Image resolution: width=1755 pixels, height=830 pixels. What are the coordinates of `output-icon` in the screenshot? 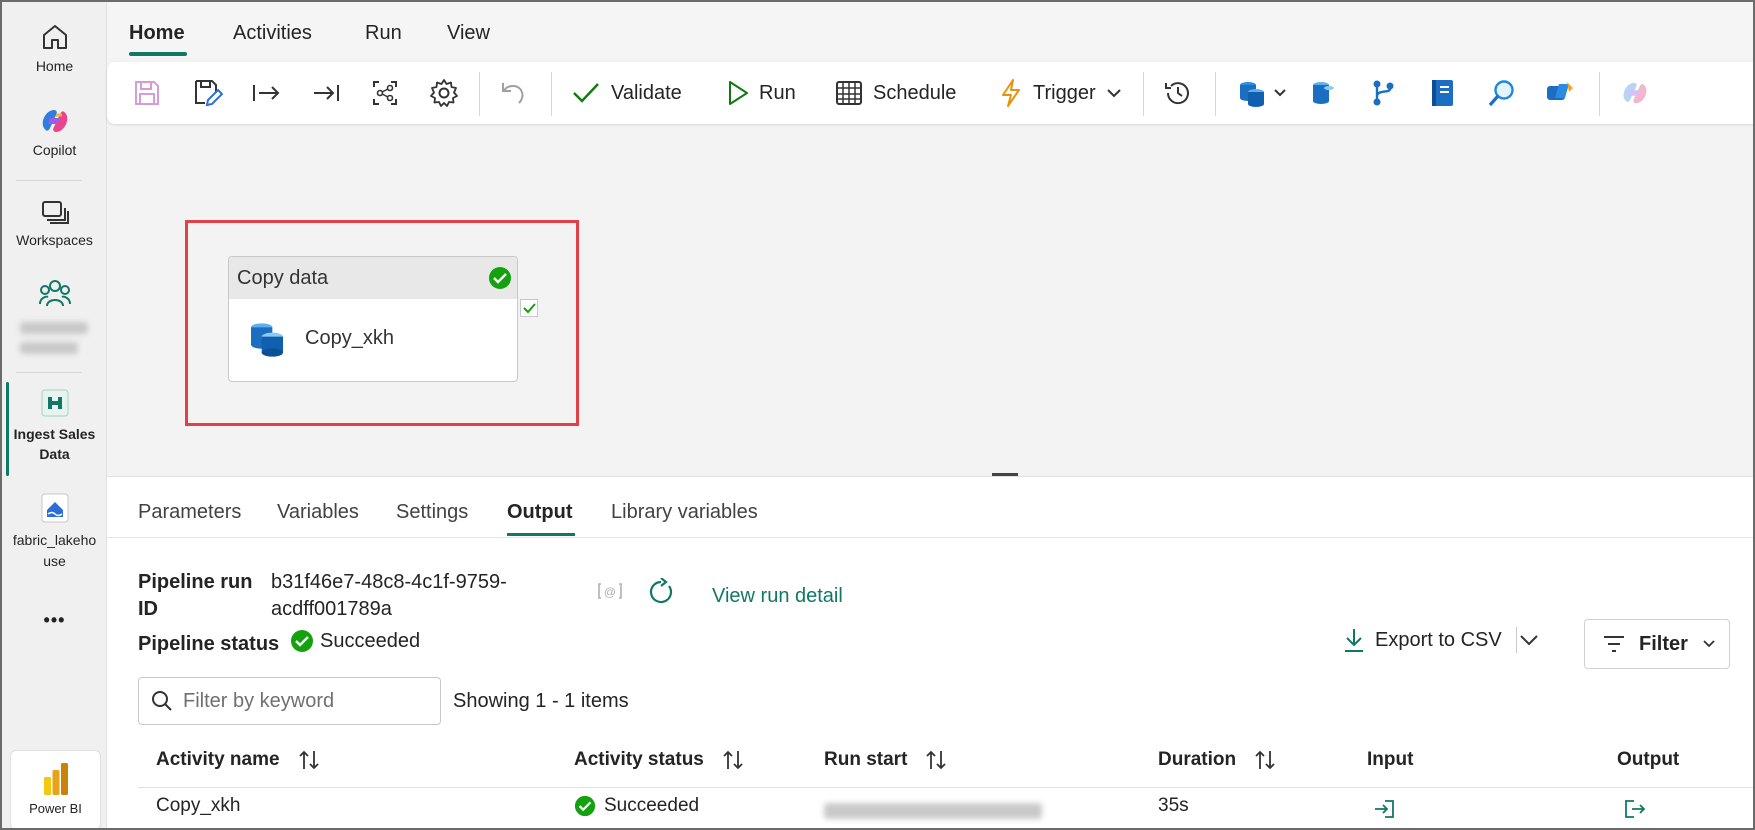 It's located at (1635, 809).